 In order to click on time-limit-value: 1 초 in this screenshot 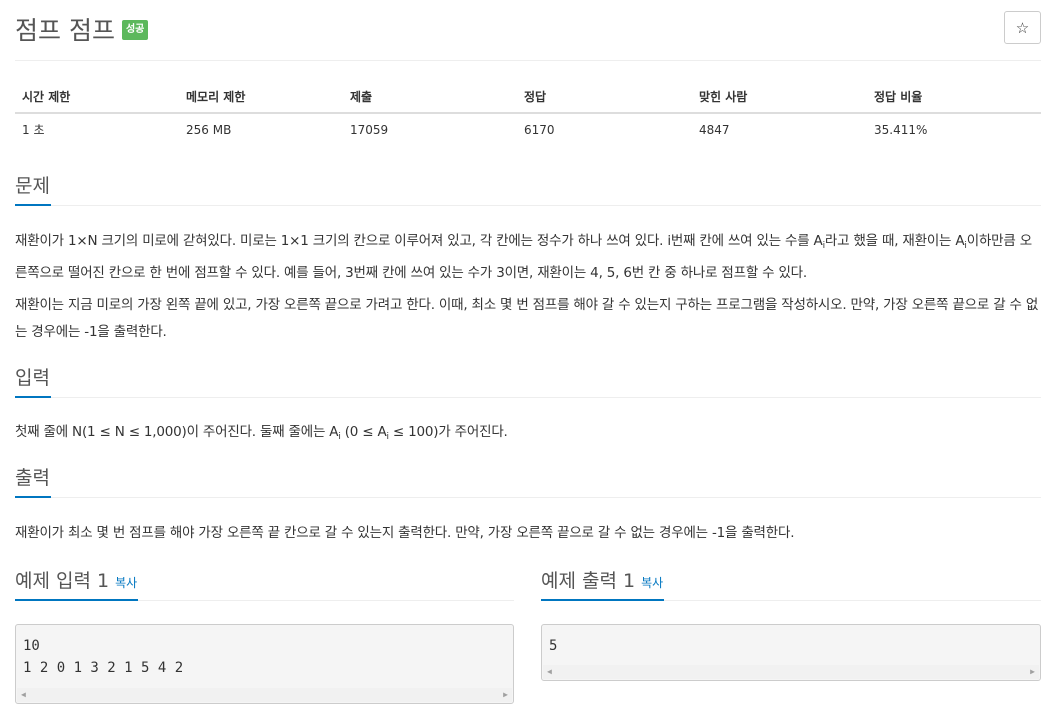, I will do `click(33, 130)`.